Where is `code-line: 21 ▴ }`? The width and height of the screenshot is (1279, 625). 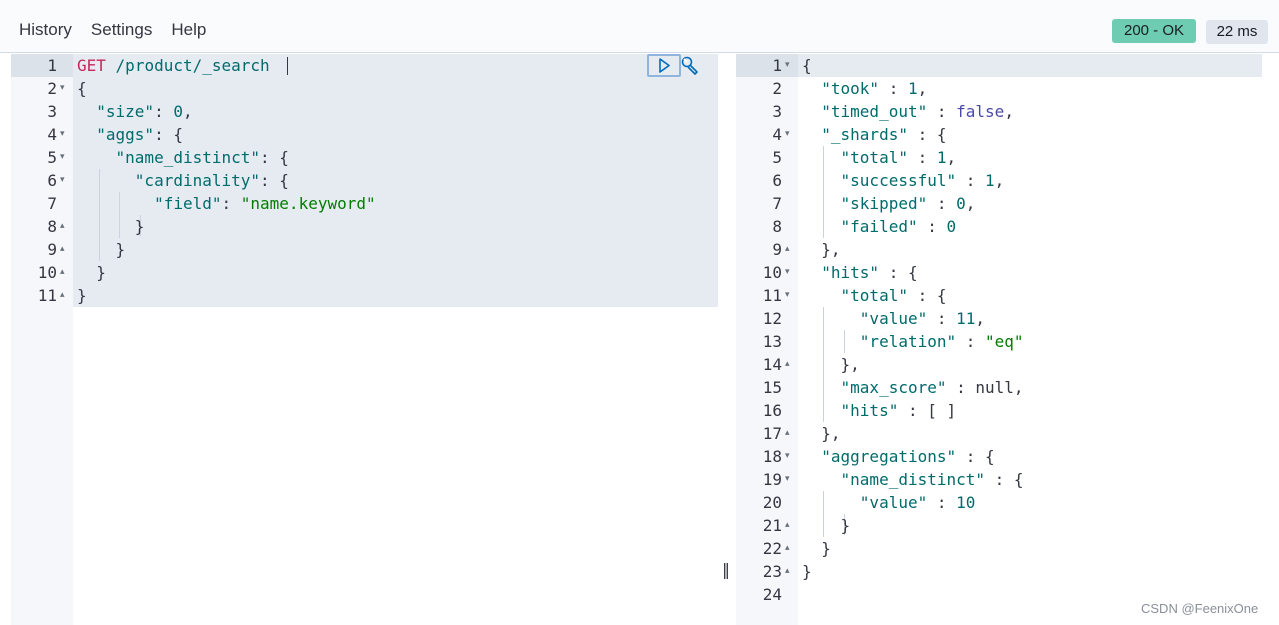
code-line: 21 ▴ } is located at coordinates (999, 525).